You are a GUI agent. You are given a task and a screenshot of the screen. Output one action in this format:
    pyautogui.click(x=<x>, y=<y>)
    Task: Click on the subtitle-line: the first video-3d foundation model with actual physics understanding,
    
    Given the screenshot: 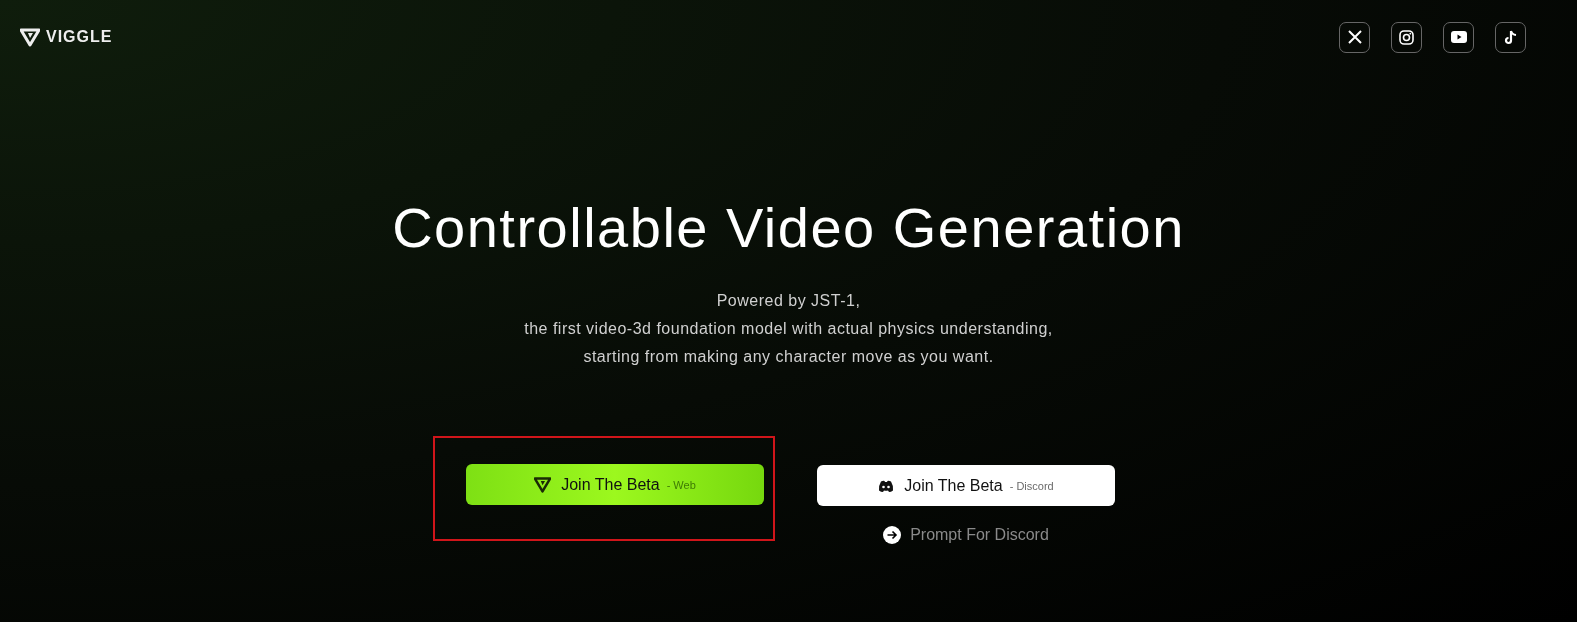 What is the action you would take?
    pyautogui.click(x=788, y=329)
    